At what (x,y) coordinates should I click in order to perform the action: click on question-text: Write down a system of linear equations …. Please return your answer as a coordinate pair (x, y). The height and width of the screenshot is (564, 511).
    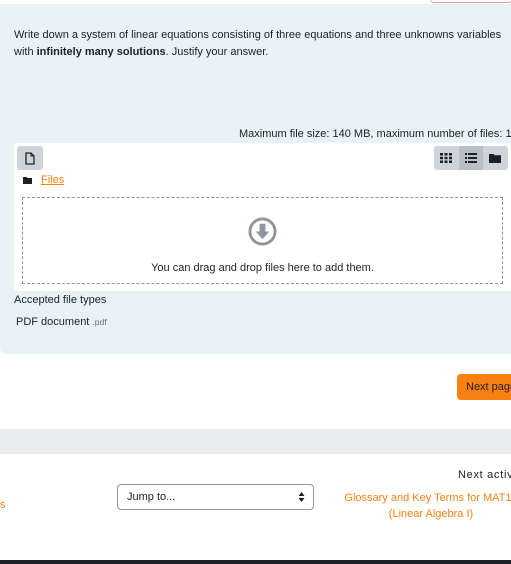
    Looking at the image, I should click on (261, 43).